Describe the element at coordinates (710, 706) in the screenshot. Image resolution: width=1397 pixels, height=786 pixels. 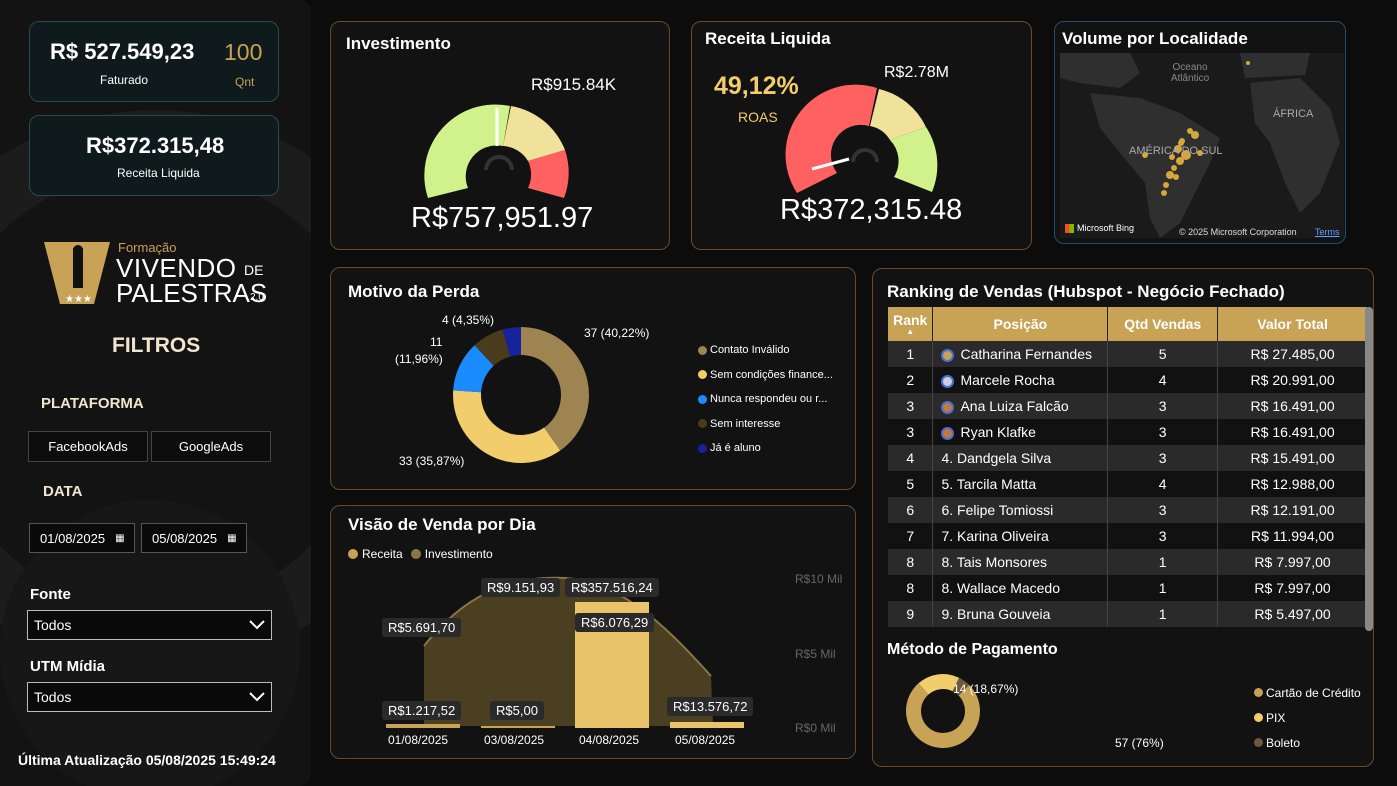
I see `receita-label-3: R$13.576,72` at that location.